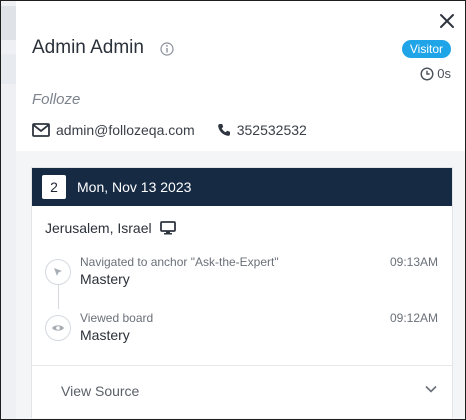 The height and width of the screenshot is (420, 466). Describe the element at coordinates (413, 262) in the screenshot. I see `event-time: 09:13AM` at that location.